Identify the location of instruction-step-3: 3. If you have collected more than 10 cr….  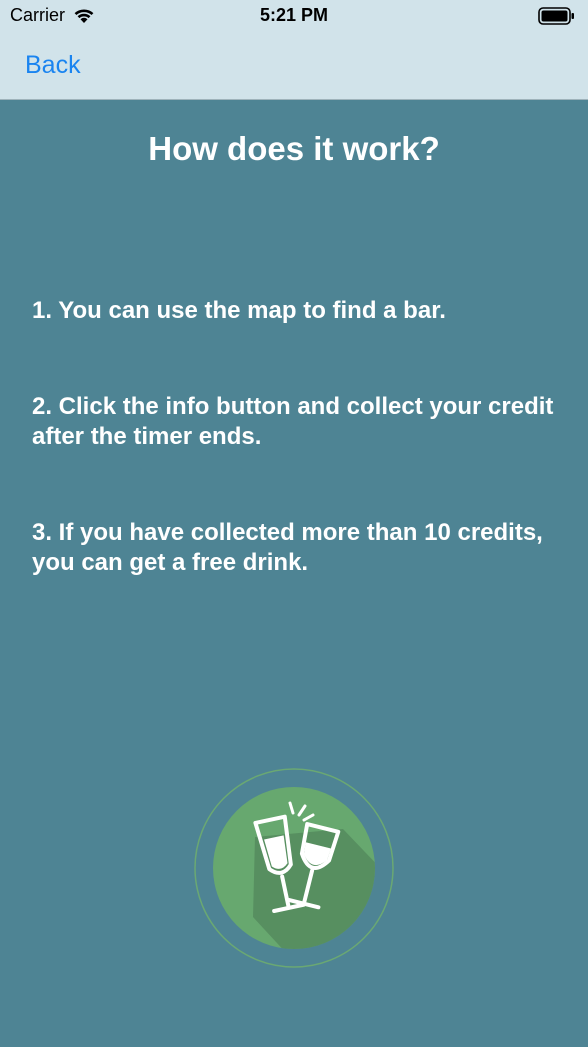
(287, 547).